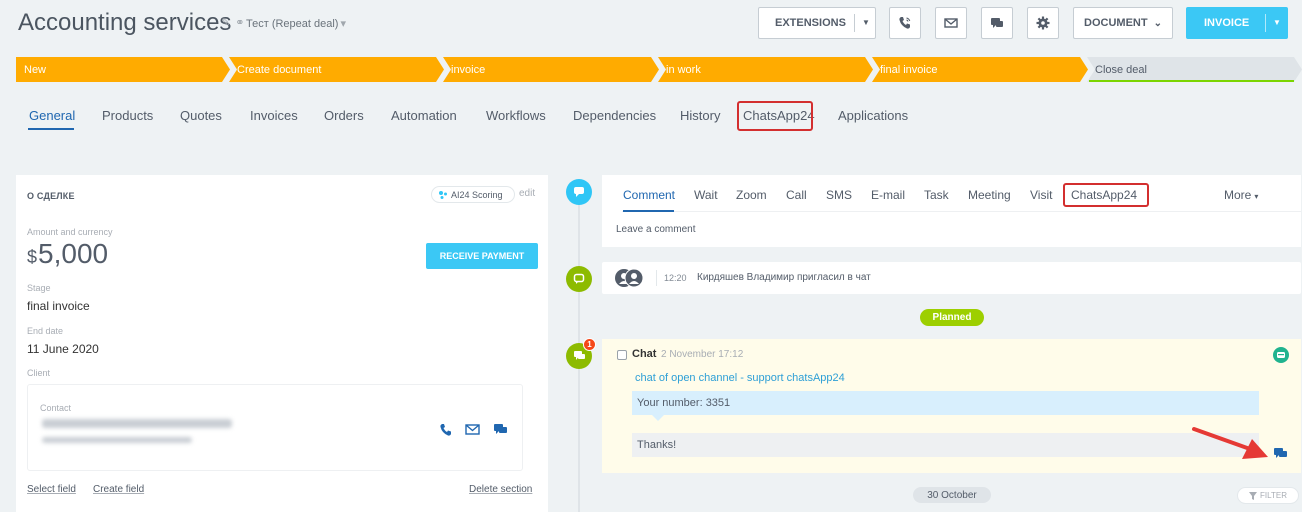  Describe the element at coordinates (651, 519) in the screenshot. I see `bottom-strip` at that location.